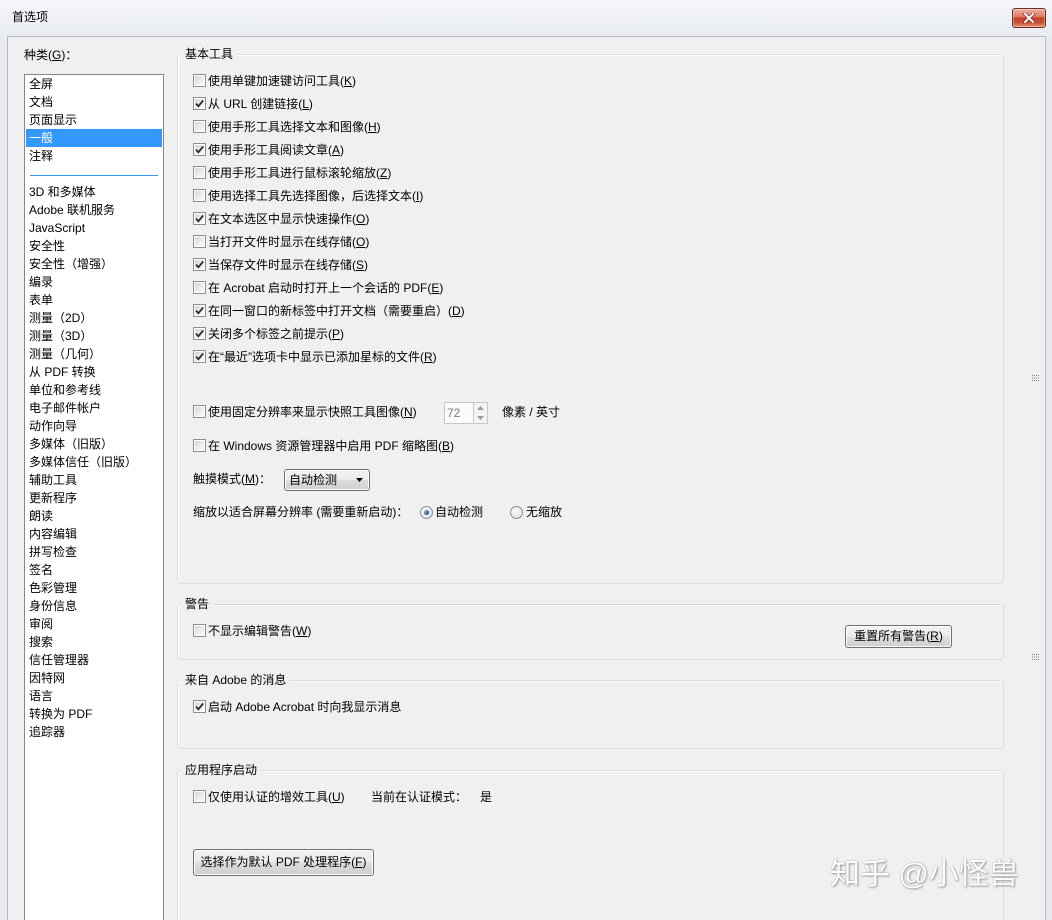  What do you see at coordinates (94, 282) in the screenshot?
I see `category-item: 编录` at bounding box center [94, 282].